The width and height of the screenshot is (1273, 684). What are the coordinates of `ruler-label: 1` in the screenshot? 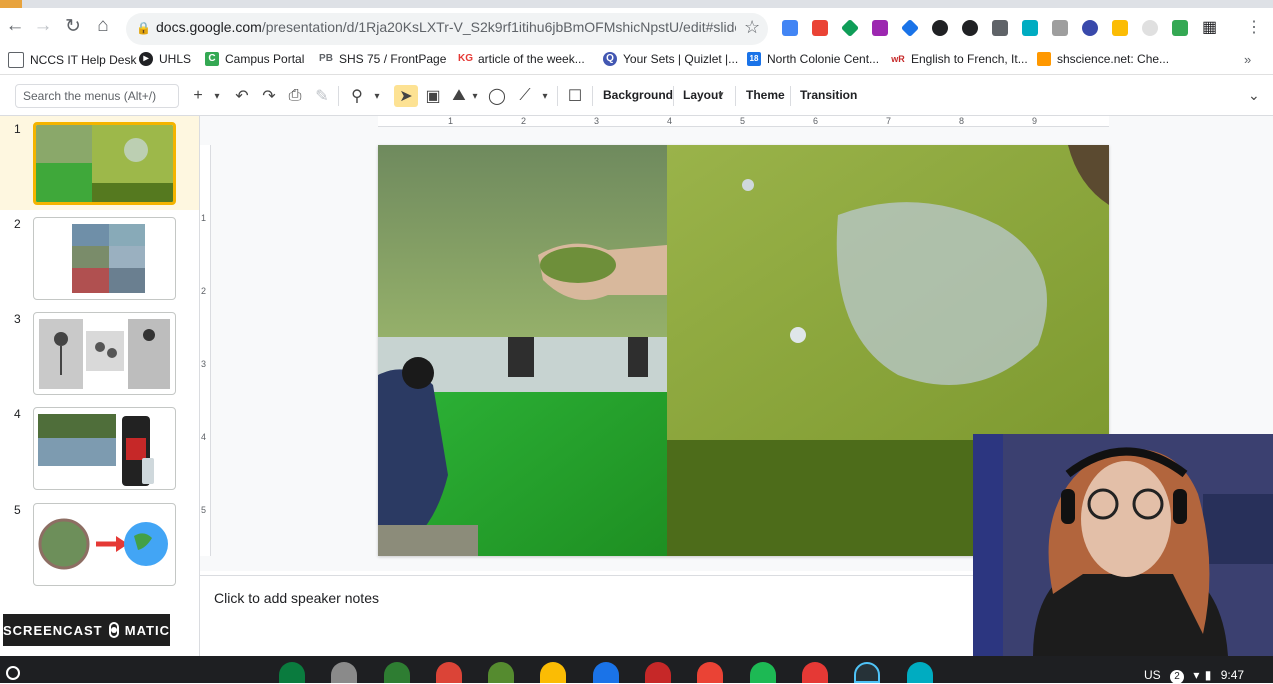 It's located at (204, 218).